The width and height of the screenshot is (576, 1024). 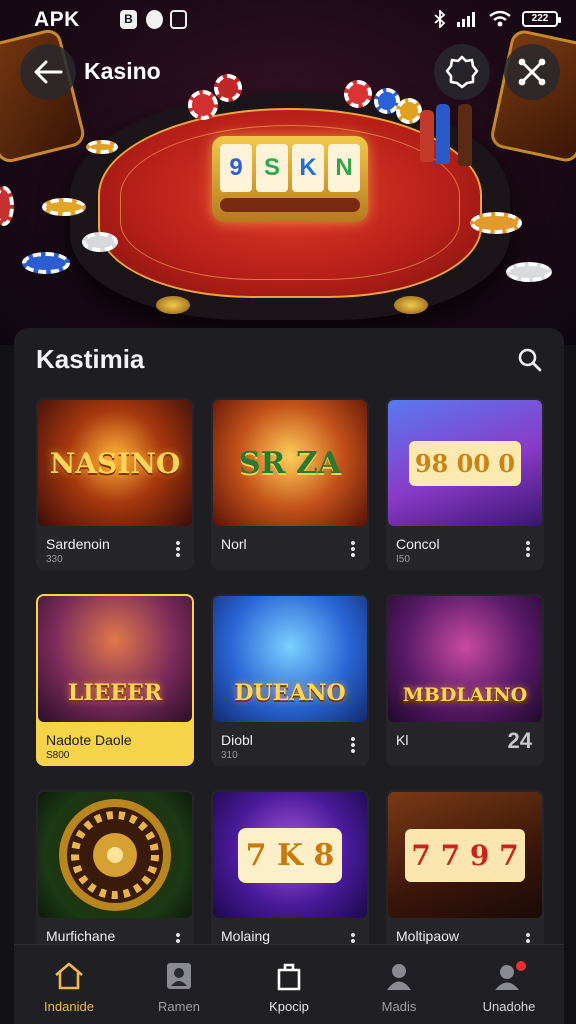 I want to click on nav-item-ramen: Ramen, so click(x=179, y=984).